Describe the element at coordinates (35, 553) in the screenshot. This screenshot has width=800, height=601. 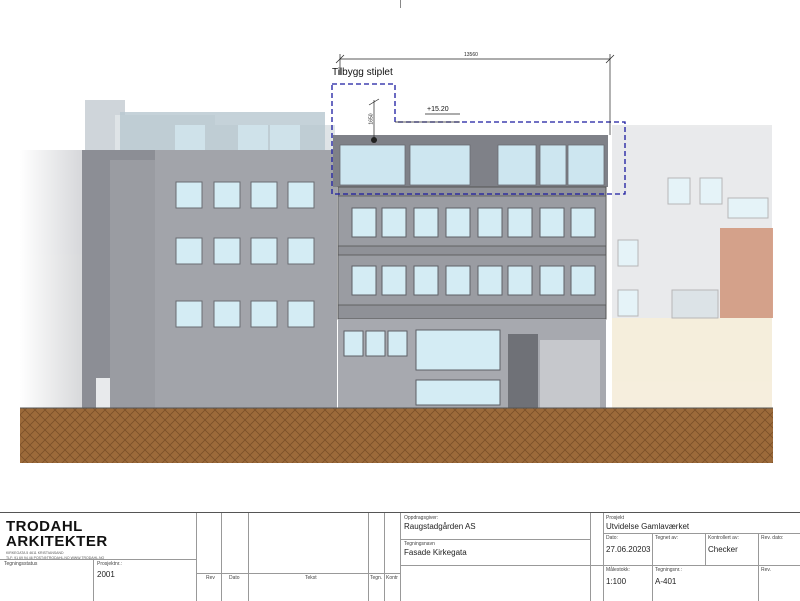
I see `firm-address: KIRKEGATA 5 4611 KRISTIANSAND` at that location.